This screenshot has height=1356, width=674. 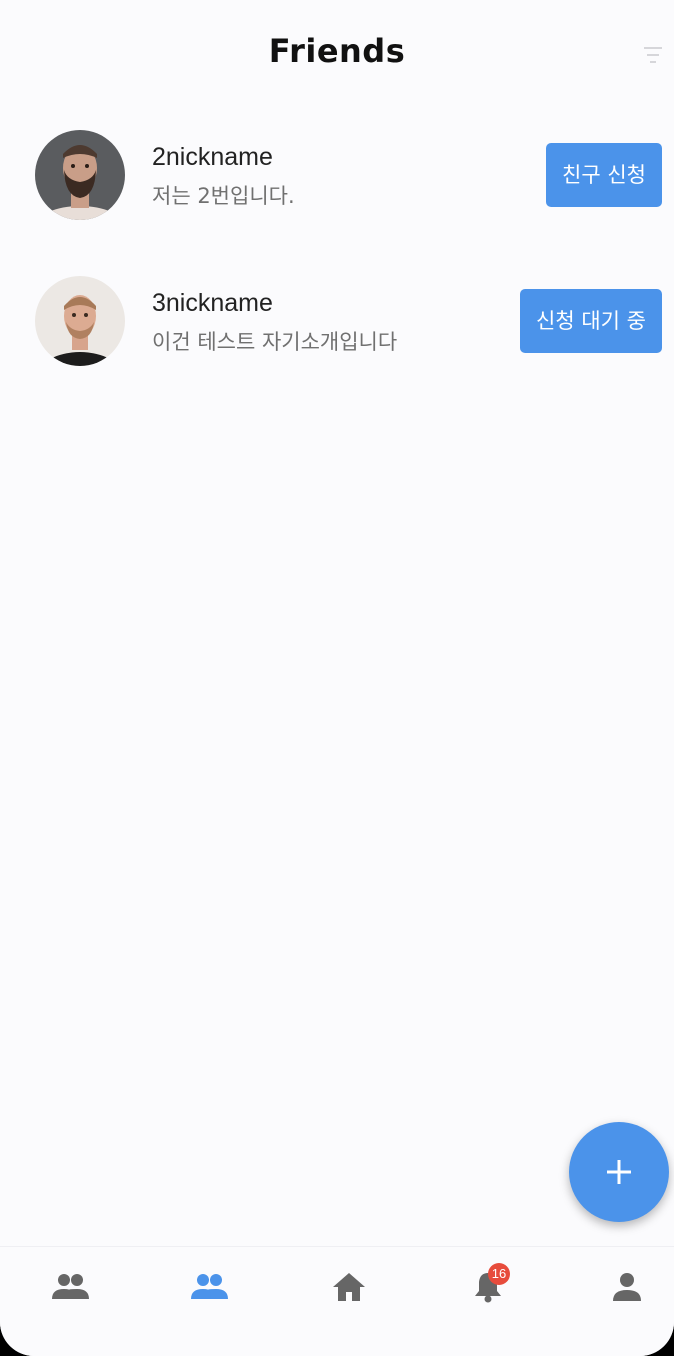 I want to click on nav-profile, so click(x=627, y=1287).